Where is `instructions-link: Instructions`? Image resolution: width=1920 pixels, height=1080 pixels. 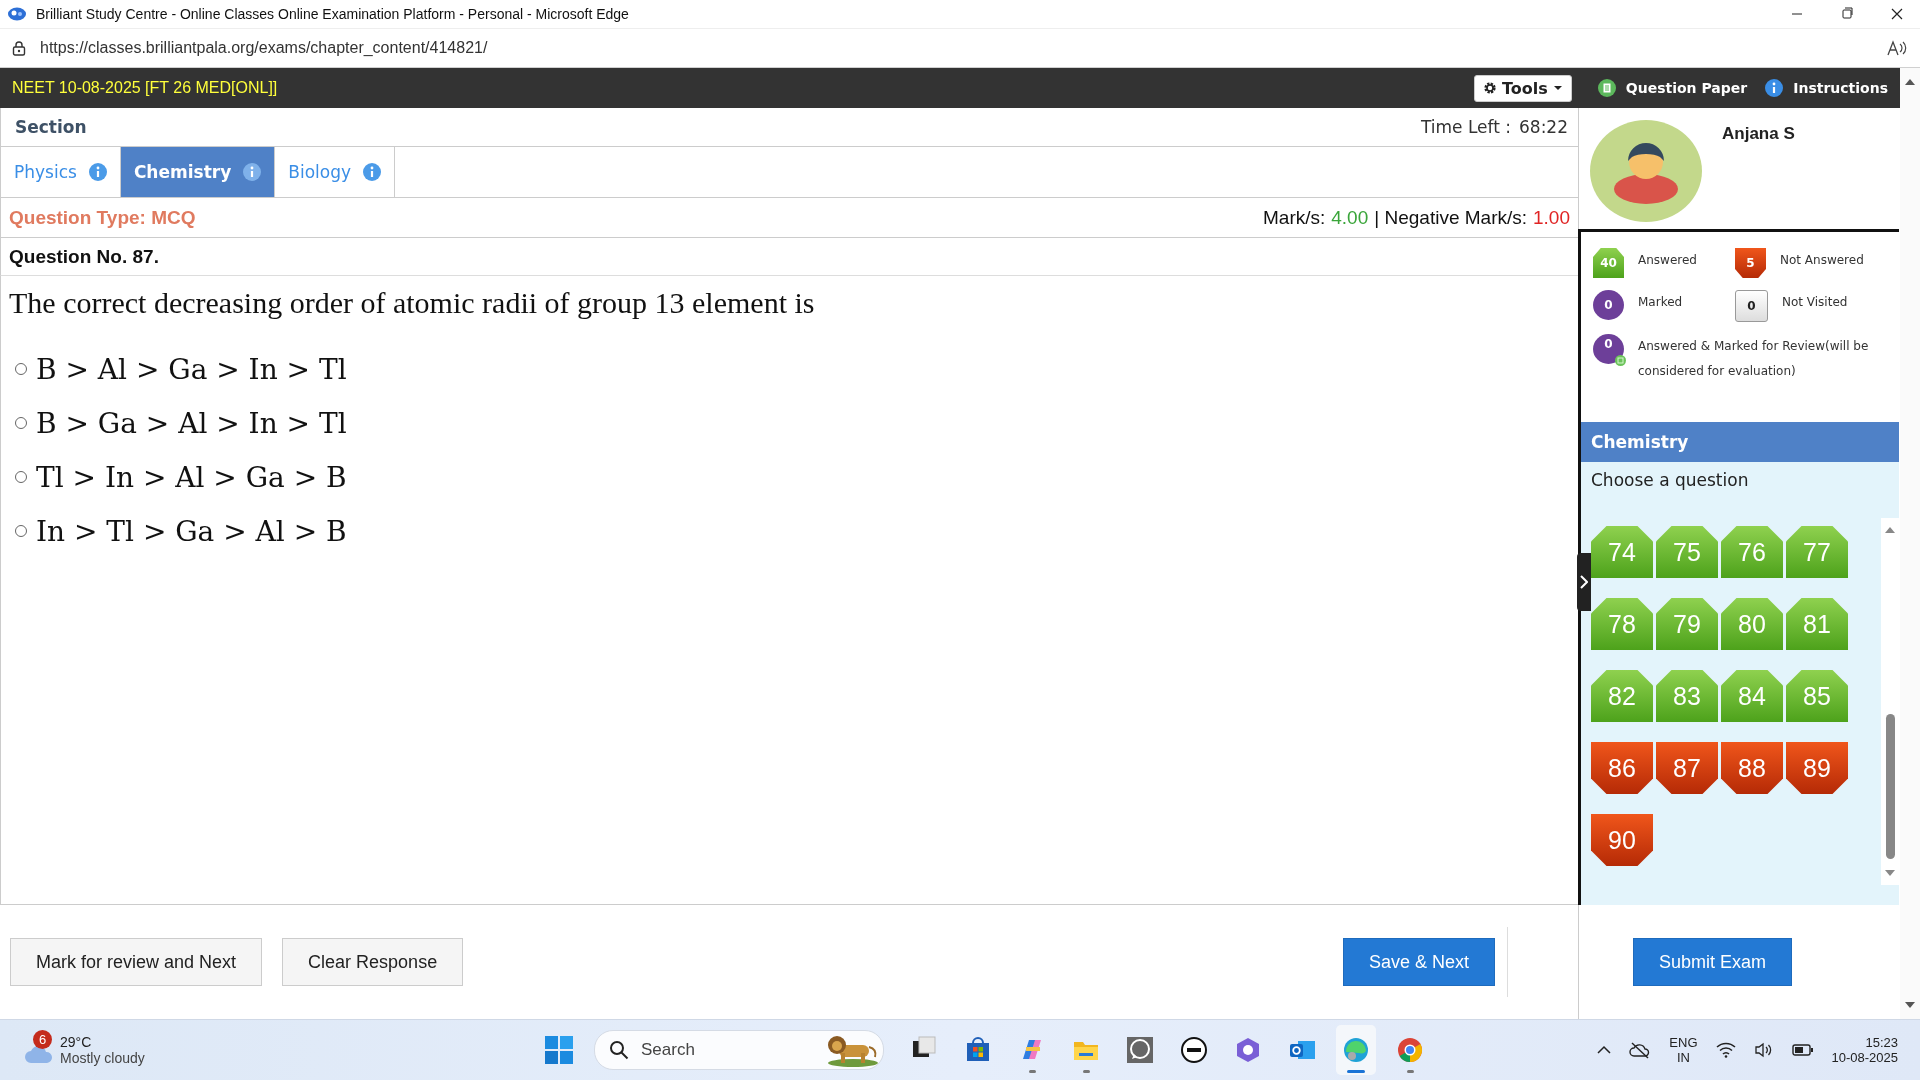 instructions-link: Instructions is located at coordinates (1826, 88).